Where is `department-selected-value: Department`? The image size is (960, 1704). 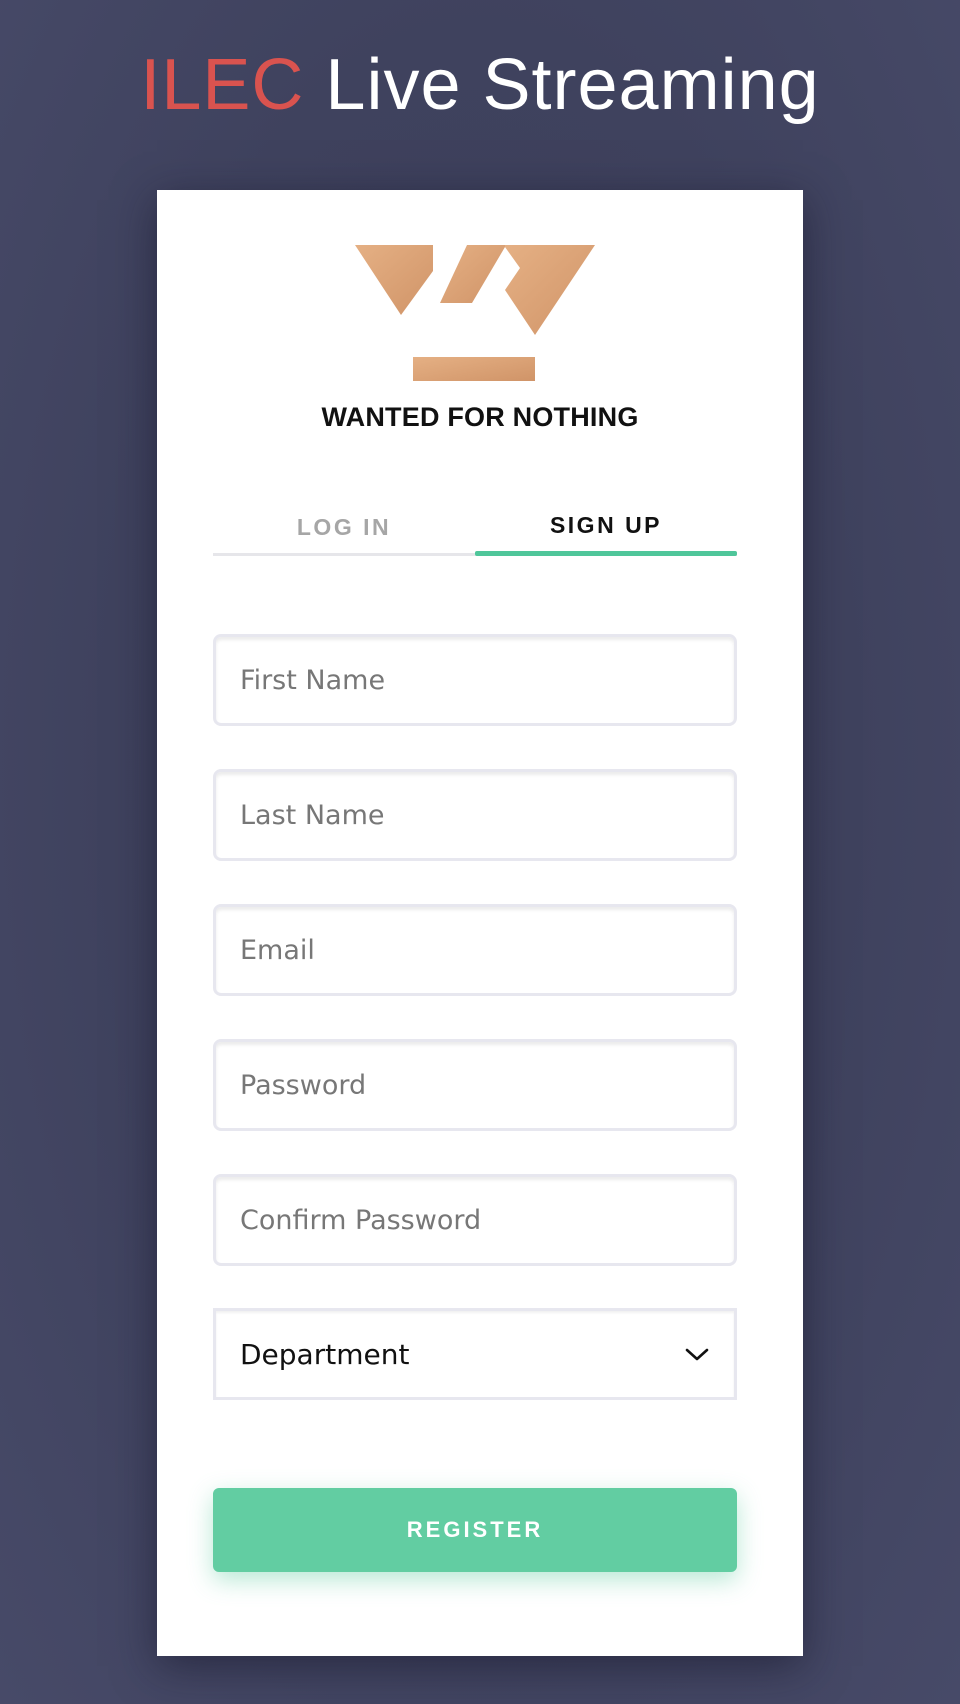
department-selected-value: Department is located at coordinates (325, 1354).